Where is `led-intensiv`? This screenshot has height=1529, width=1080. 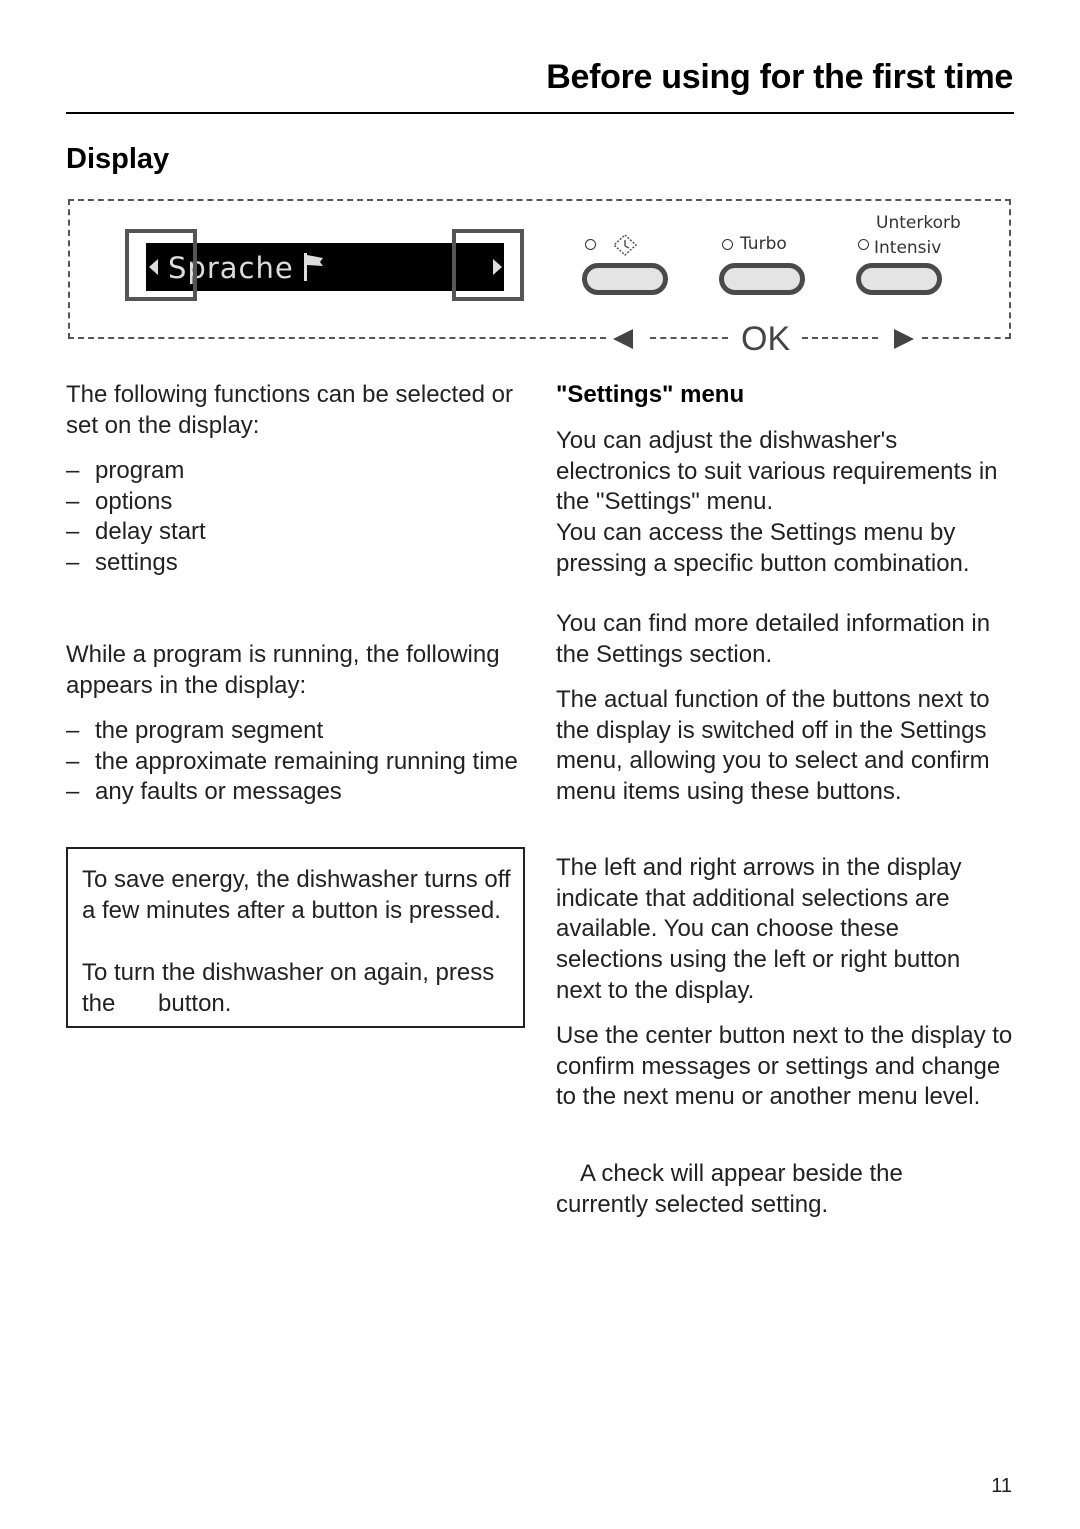
led-intensiv is located at coordinates (863, 244).